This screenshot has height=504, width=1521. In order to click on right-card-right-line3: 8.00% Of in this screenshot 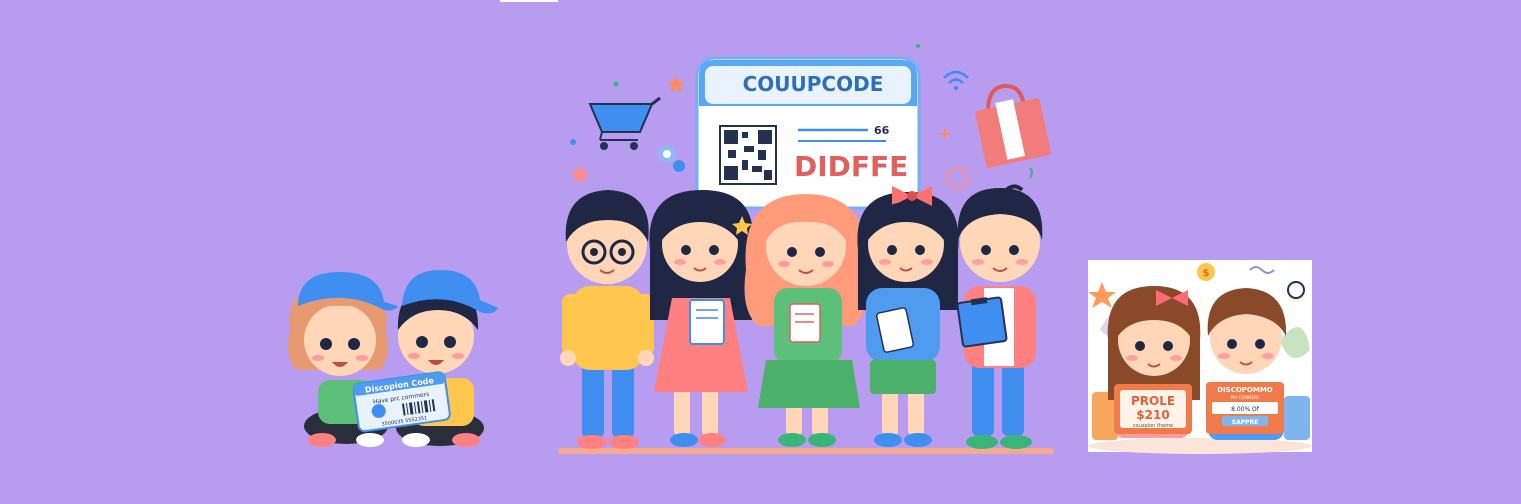, I will do `click(1245, 409)`.